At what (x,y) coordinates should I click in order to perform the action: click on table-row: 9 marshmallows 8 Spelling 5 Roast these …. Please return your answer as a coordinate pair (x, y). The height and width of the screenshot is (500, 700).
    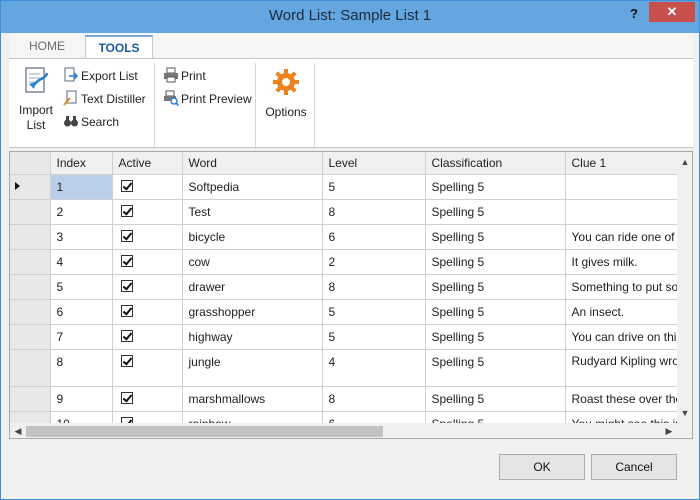
    Looking at the image, I should click on (351, 399).